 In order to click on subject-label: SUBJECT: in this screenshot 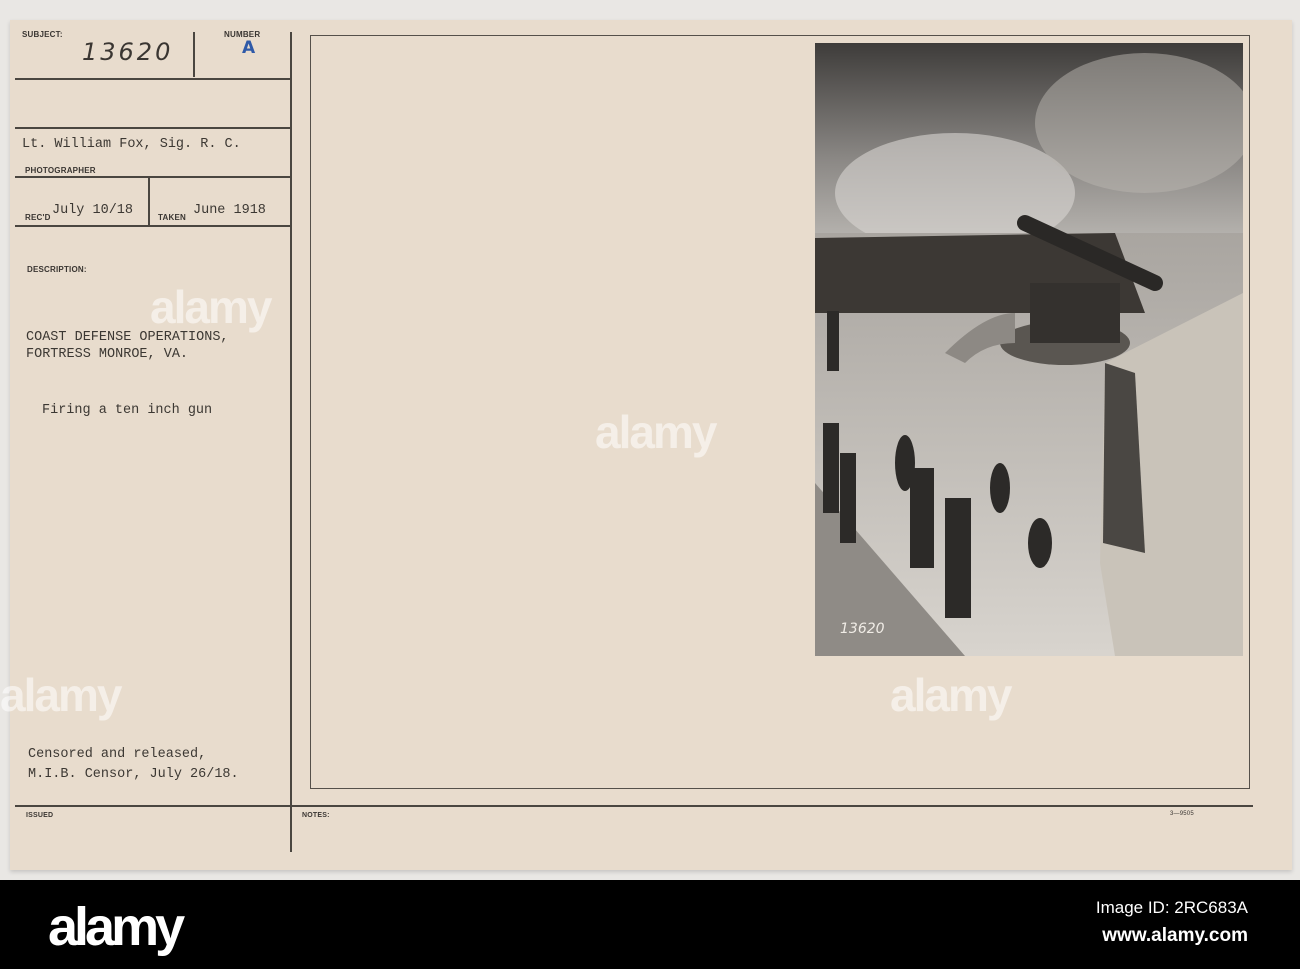, I will do `click(42, 34)`.